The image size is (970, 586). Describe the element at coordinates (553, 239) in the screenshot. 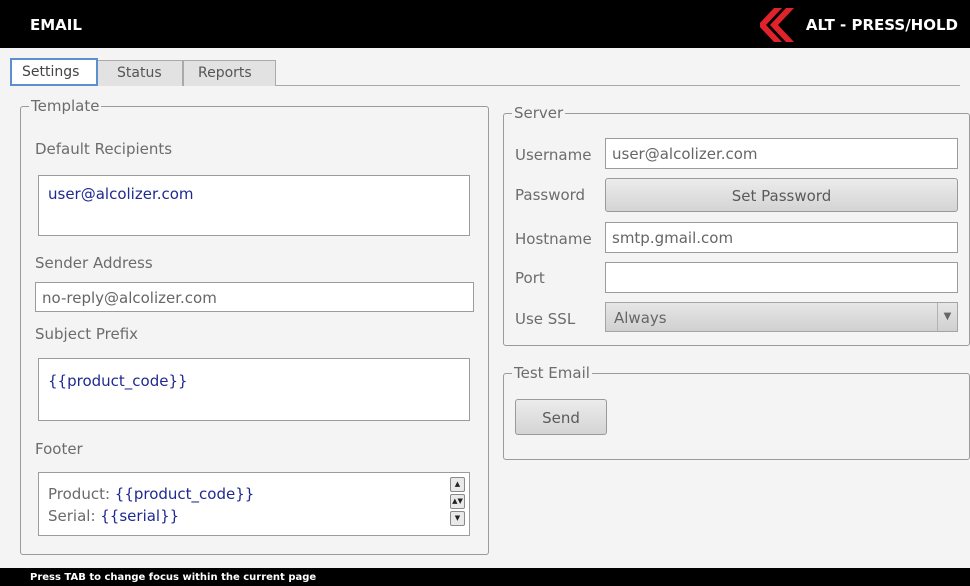

I see `hostname-label: Hostname` at that location.